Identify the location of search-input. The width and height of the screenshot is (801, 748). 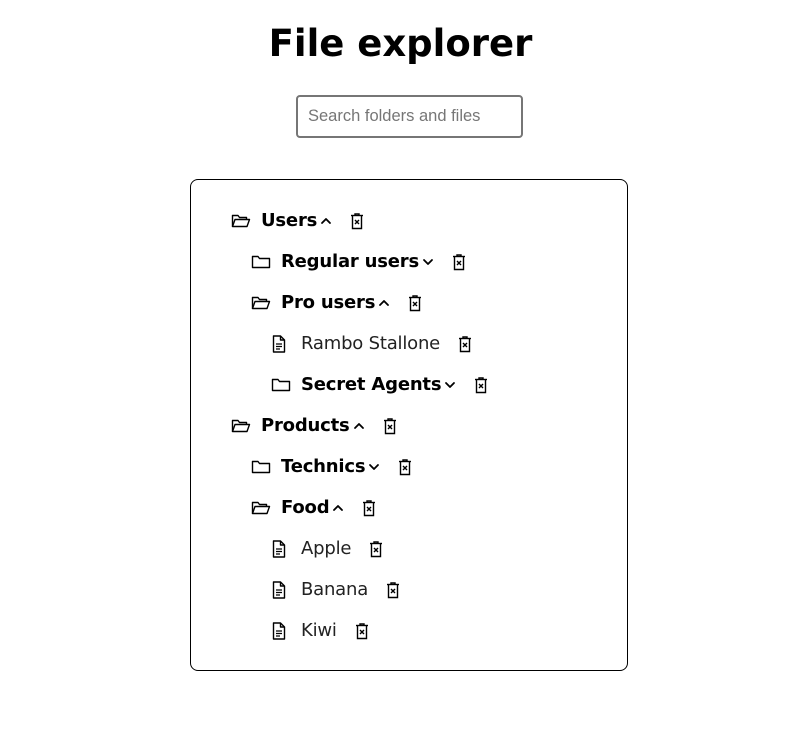
(409, 116).